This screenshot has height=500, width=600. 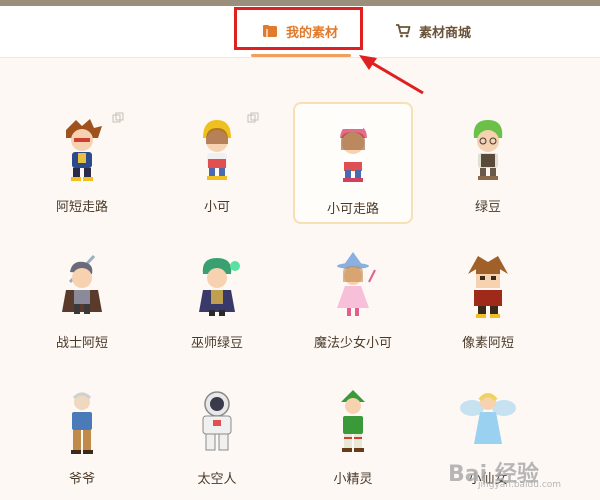 What do you see at coordinates (523, 472) in the screenshot?
I see `watermark: Bai 经验 jingyan.baidu.com` at bounding box center [523, 472].